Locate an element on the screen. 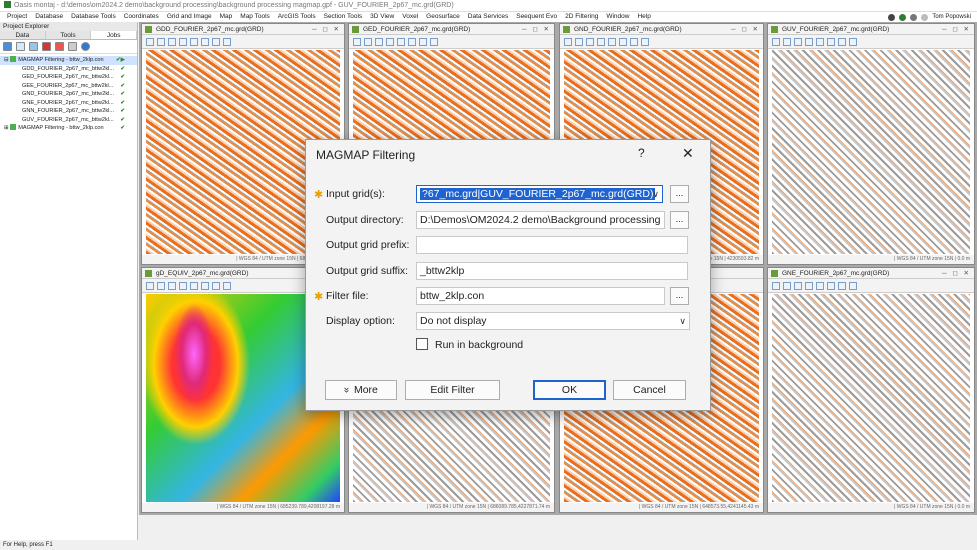  pause-icon is located at coordinates (72, 46).